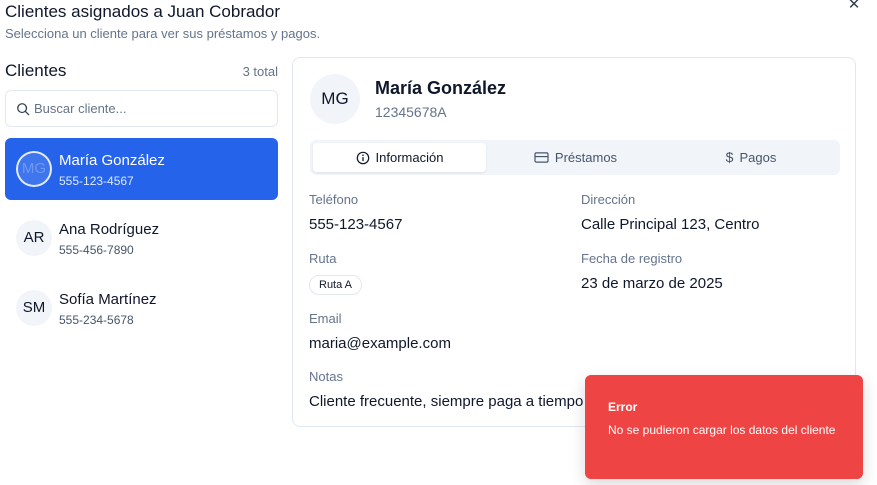 This screenshot has width=877, height=485. Describe the element at coordinates (323, 258) in the screenshot. I see `route-label: Ruta` at that location.